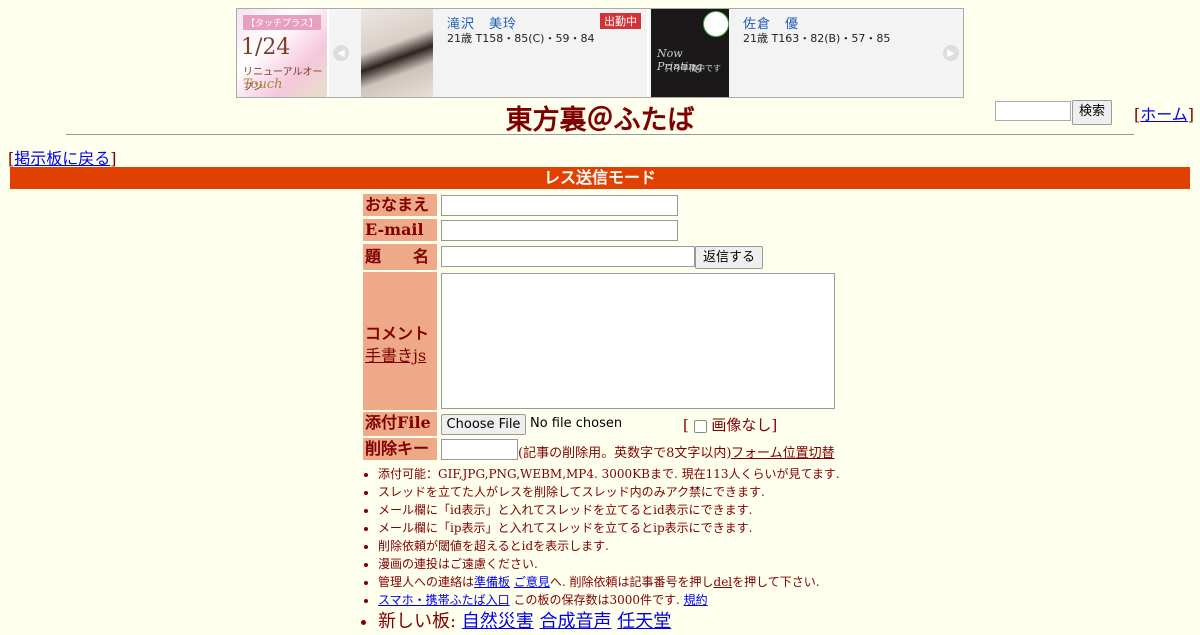  What do you see at coordinates (700, 426) in the screenshot?
I see `no-image-checkbox` at bounding box center [700, 426].